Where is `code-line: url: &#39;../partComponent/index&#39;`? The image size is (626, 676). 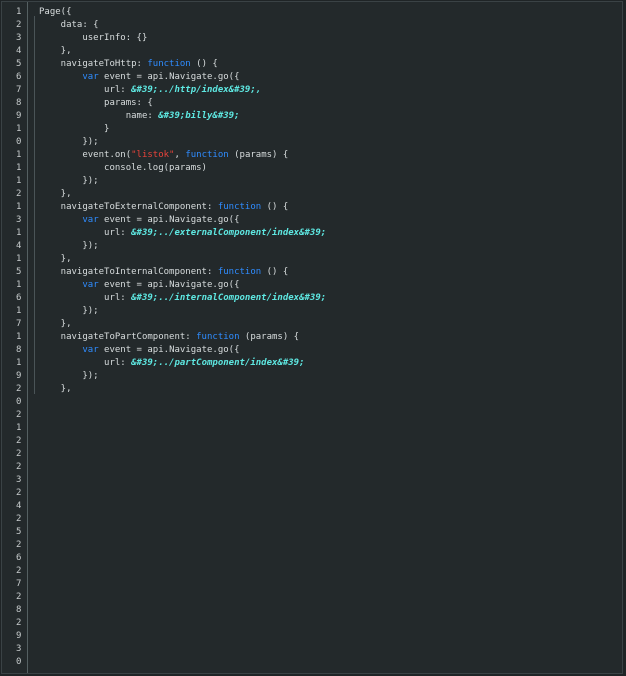 code-line: url: &#39;../partComponent/index&#39; is located at coordinates (328, 363).